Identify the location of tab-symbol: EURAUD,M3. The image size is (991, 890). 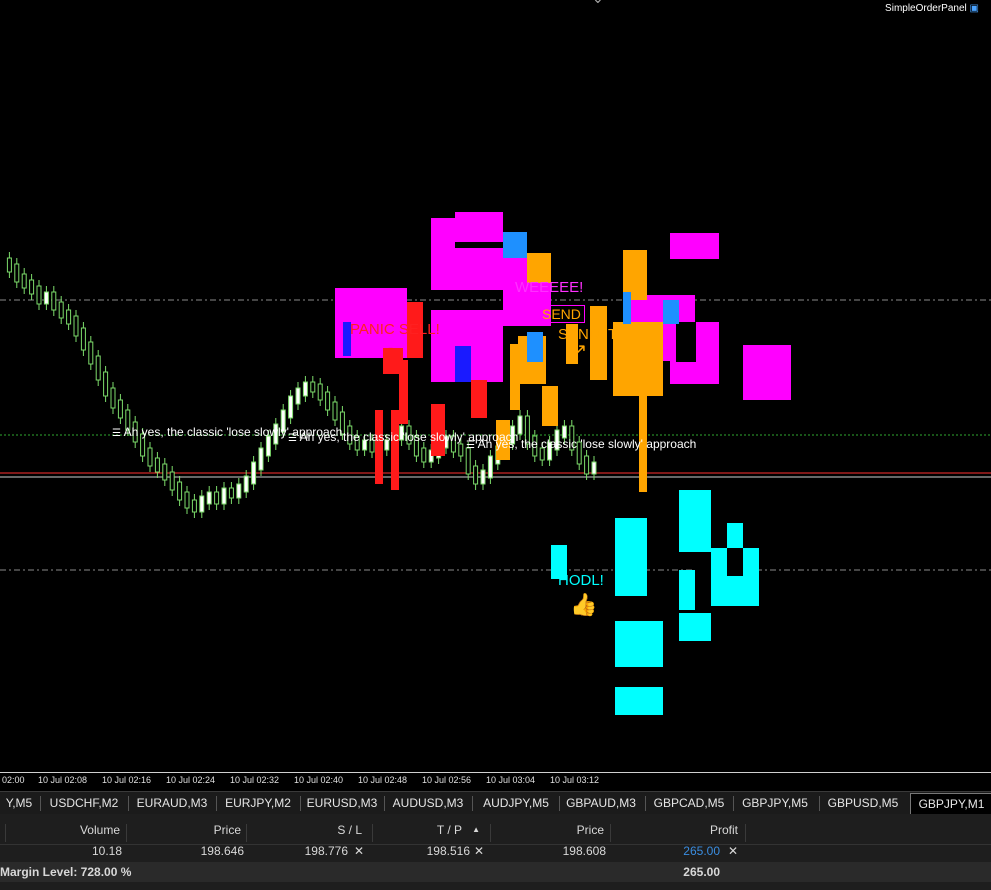
(172, 803).